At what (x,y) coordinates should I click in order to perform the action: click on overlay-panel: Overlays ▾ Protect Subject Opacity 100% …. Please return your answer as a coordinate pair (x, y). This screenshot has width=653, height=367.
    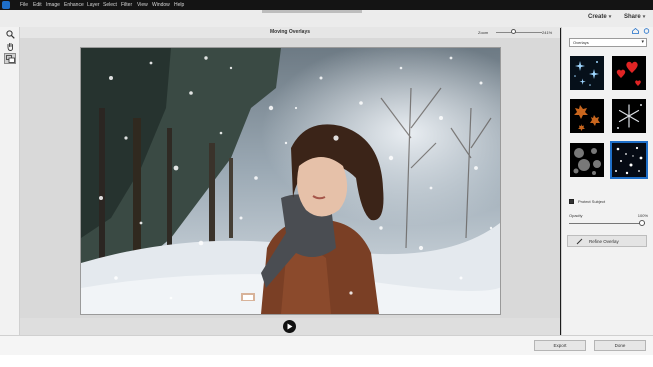
    Looking at the image, I should click on (607, 181).